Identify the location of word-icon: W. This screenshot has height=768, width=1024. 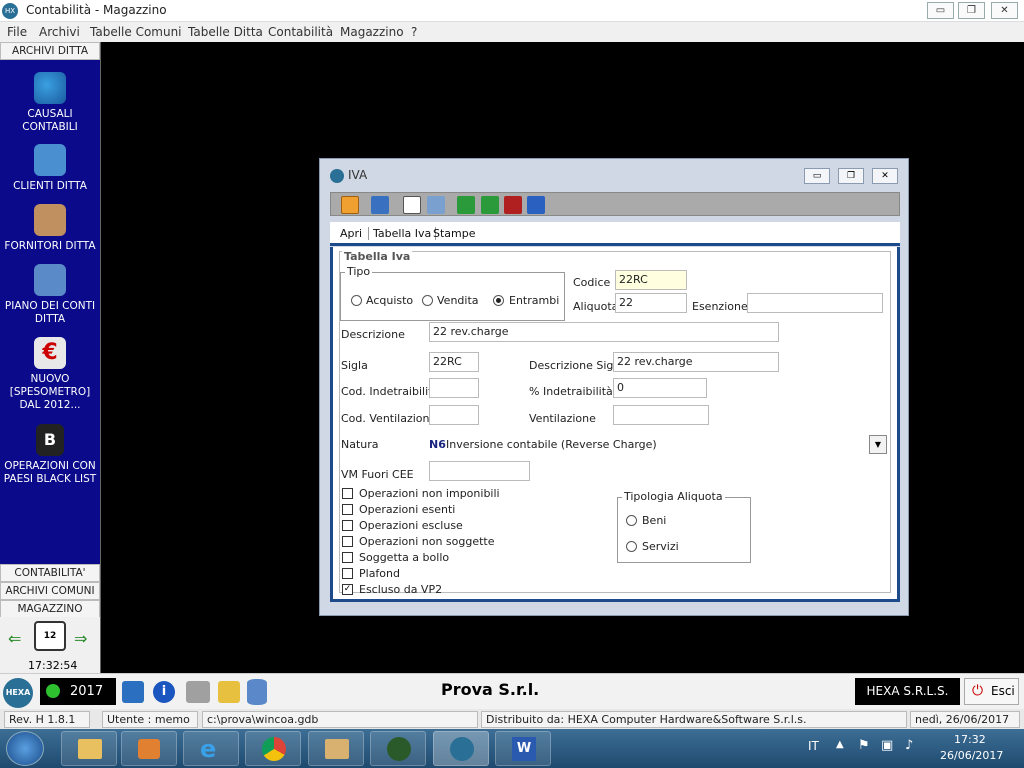
(524, 749).